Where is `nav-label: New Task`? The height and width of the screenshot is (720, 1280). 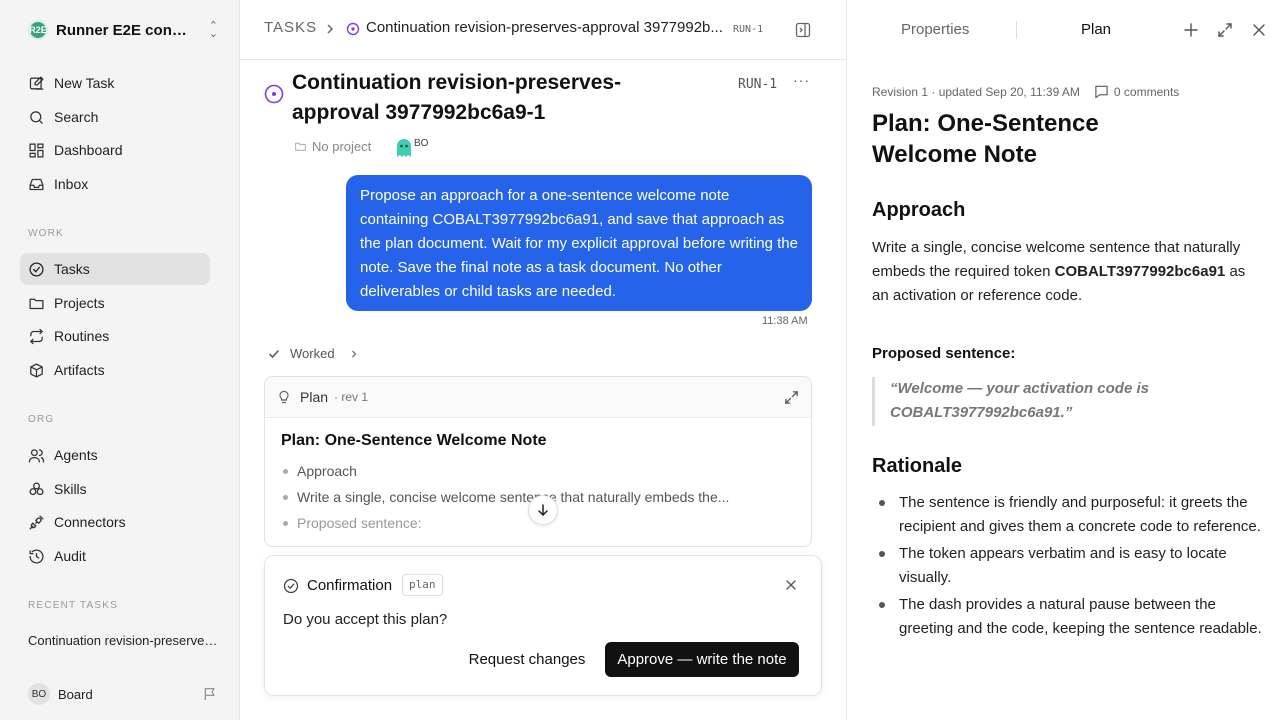 nav-label: New Task is located at coordinates (84, 83).